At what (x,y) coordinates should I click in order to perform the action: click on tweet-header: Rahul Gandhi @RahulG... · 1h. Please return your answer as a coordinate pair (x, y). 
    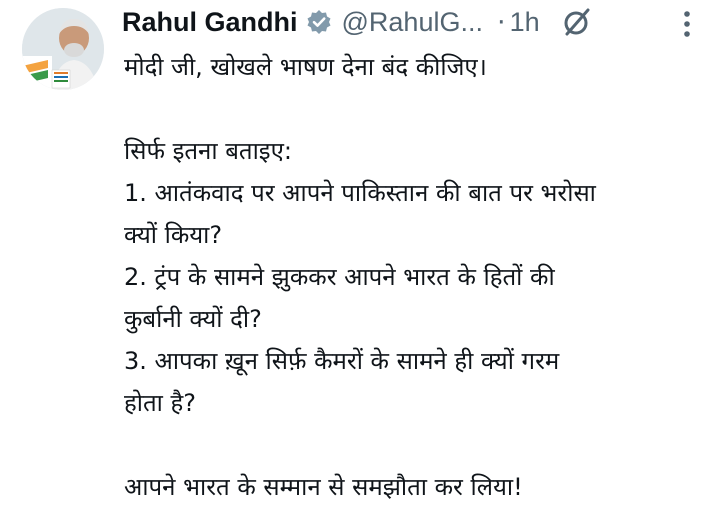
    Looking at the image, I should click on (411, 22).